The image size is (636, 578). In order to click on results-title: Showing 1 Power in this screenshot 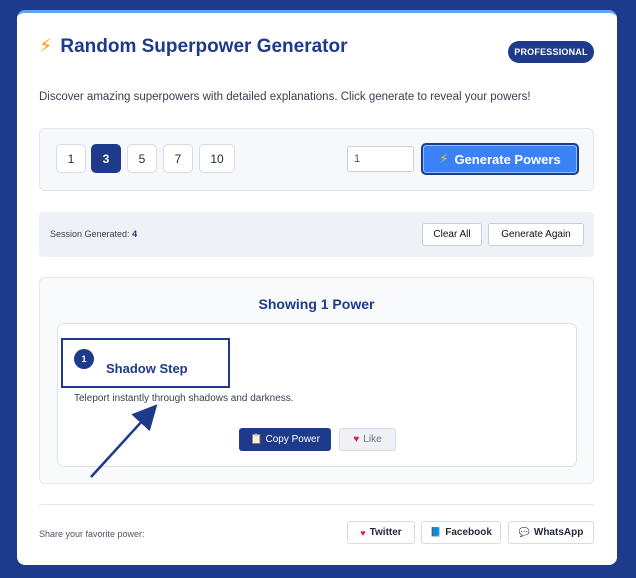, I will do `click(316, 304)`.